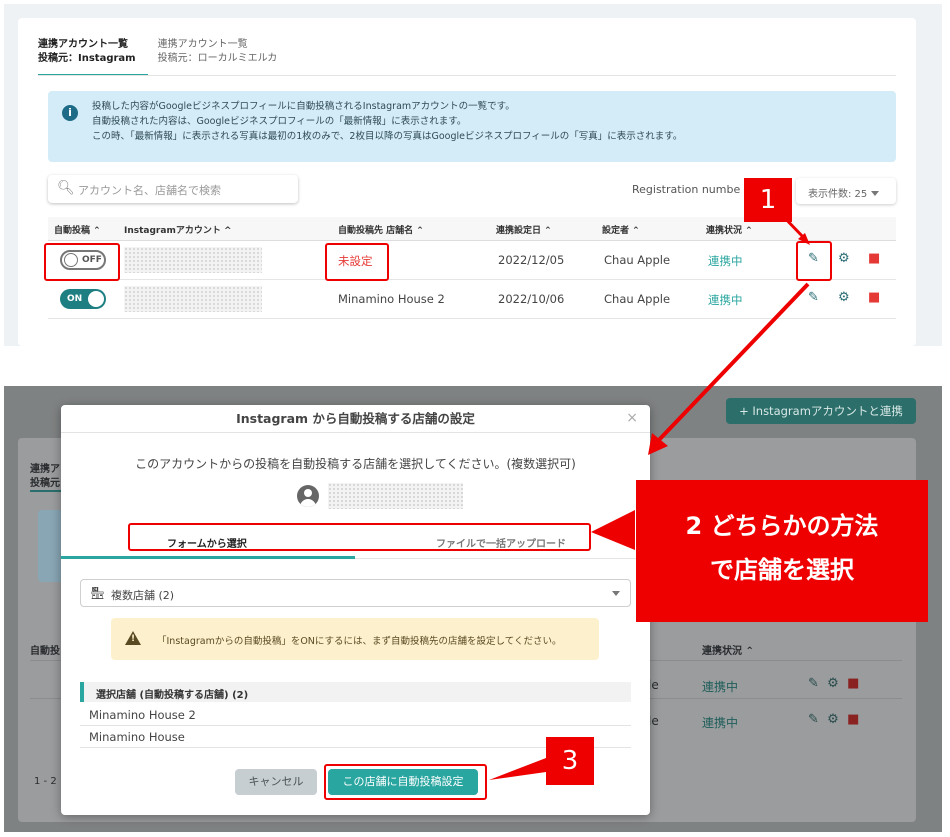 Image resolution: width=950 pixels, height=837 pixels. Describe the element at coordinates (782, 526) in the screenshot. I see `step-2-line-1: 2 どちらかの方法` at that location.